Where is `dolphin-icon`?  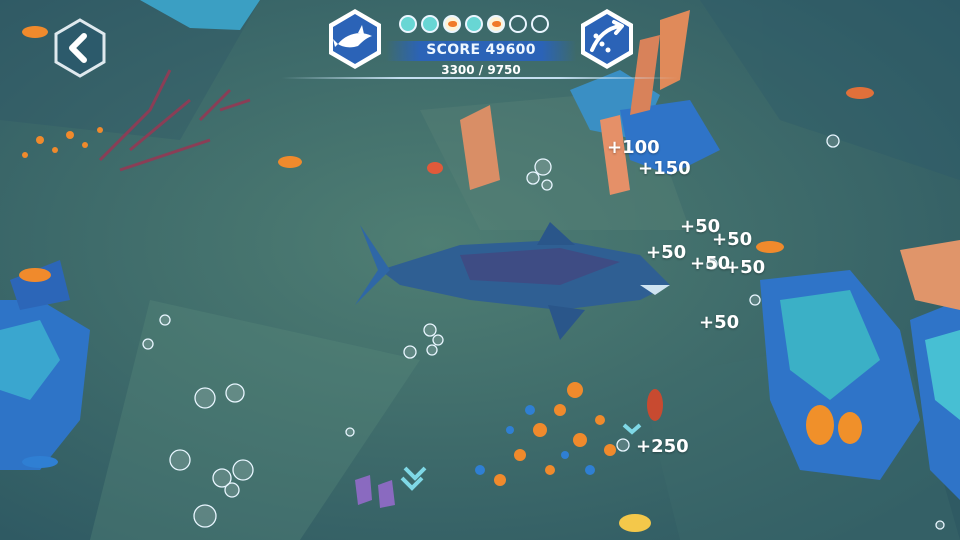
dolphin-icon is located at coordinates (355, 39).